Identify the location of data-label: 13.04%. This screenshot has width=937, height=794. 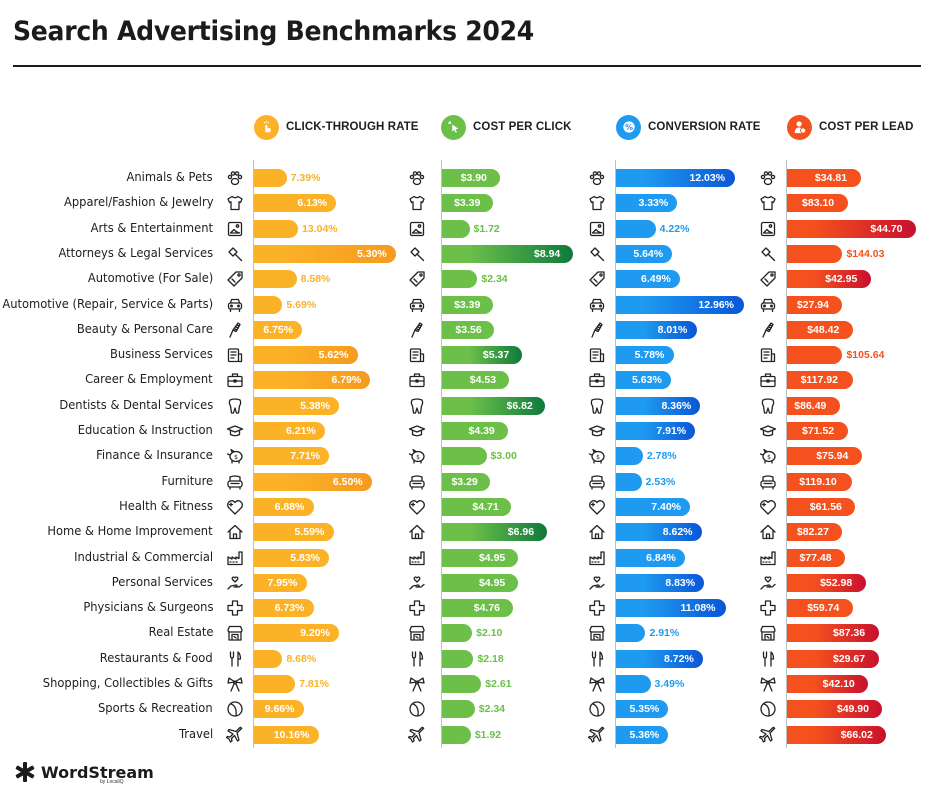
(320, 228).